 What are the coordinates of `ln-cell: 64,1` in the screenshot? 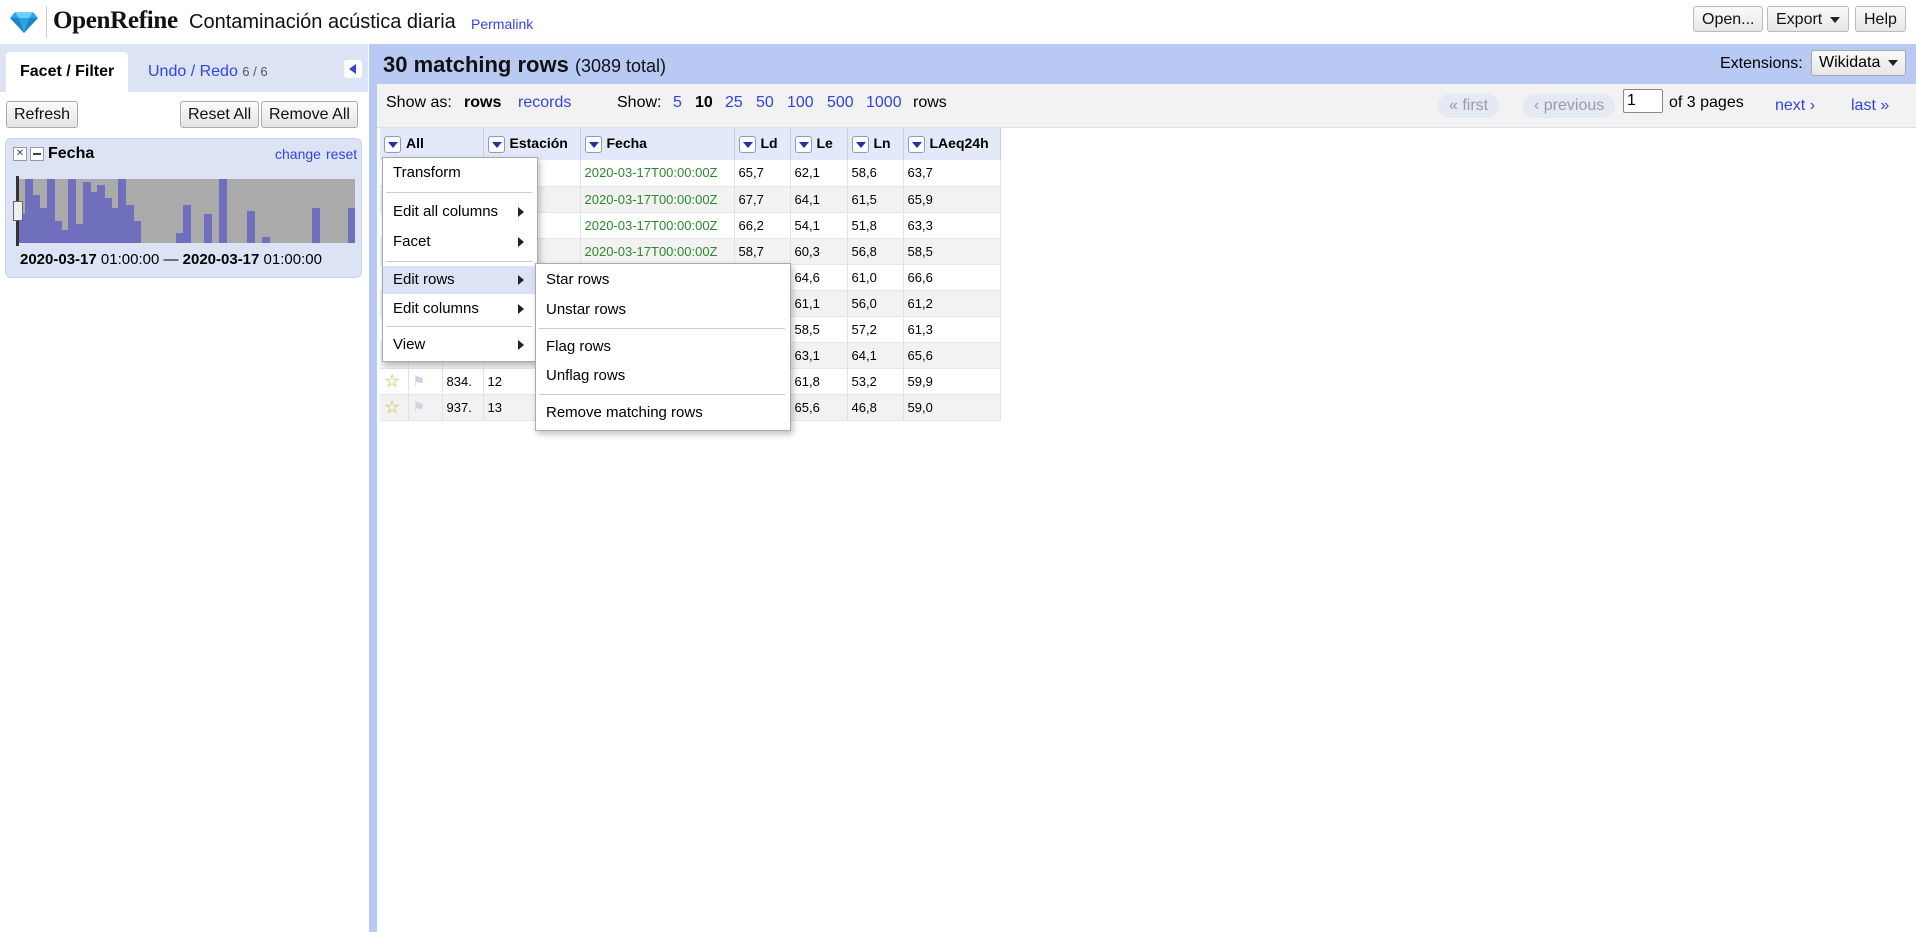 It's located at (875, 355).